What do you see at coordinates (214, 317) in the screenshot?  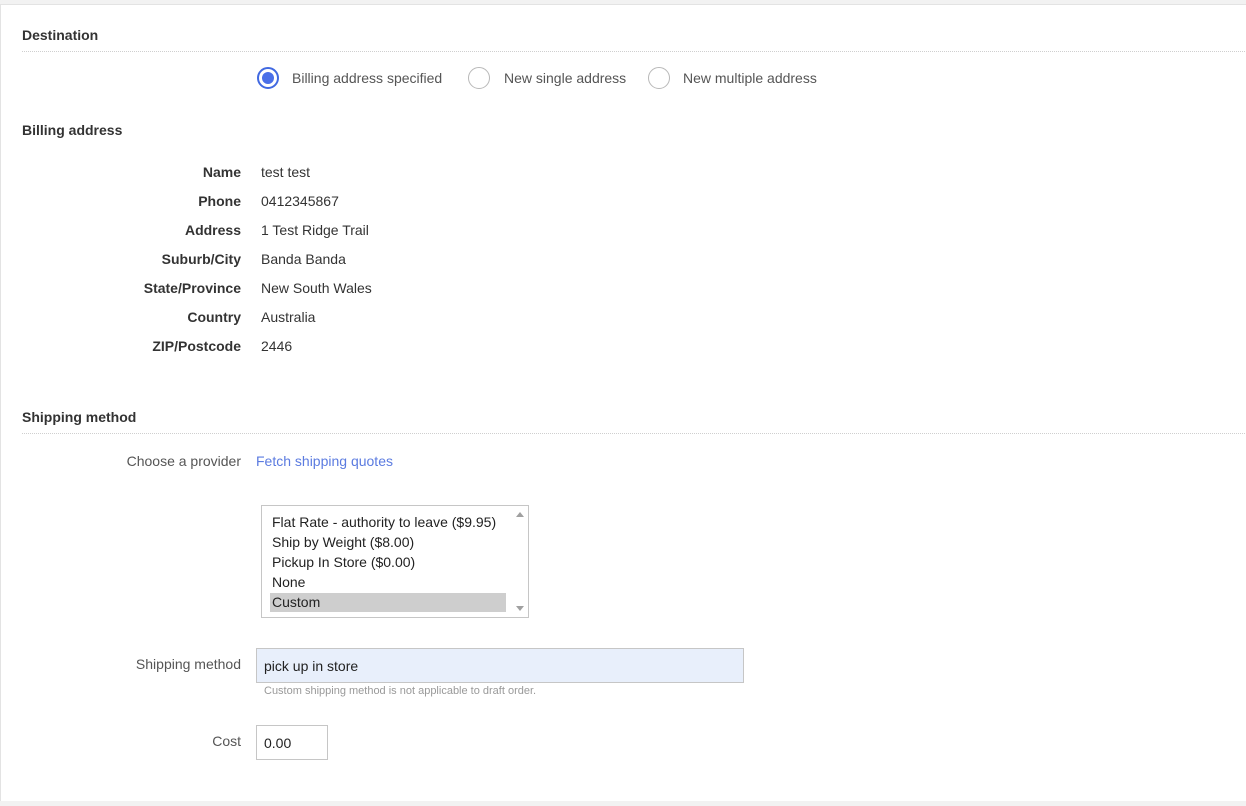 I see `field-label-country: Country` at bounding box center [214, 317].